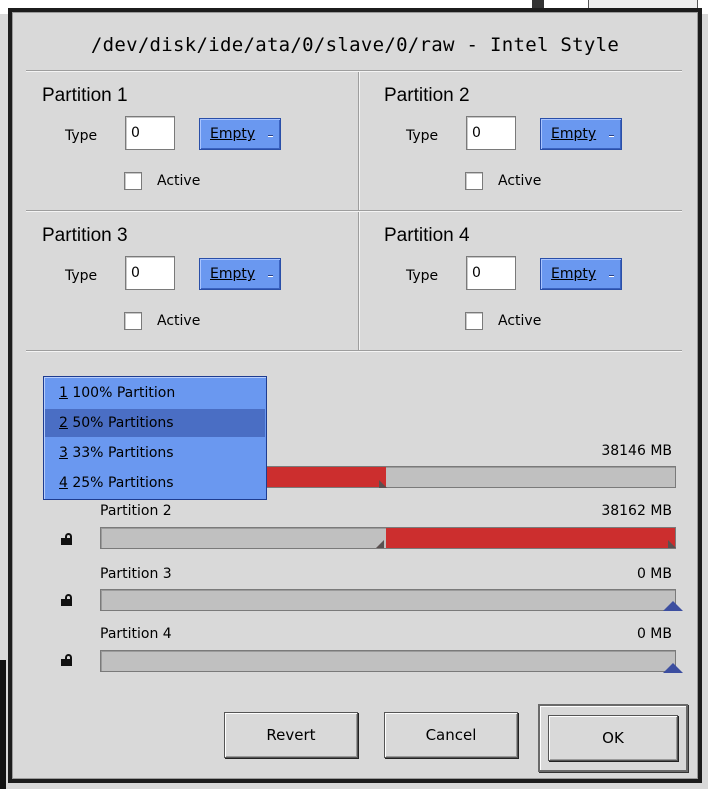  I want to click on partition-heading: Partition 2, so click(427, 95).